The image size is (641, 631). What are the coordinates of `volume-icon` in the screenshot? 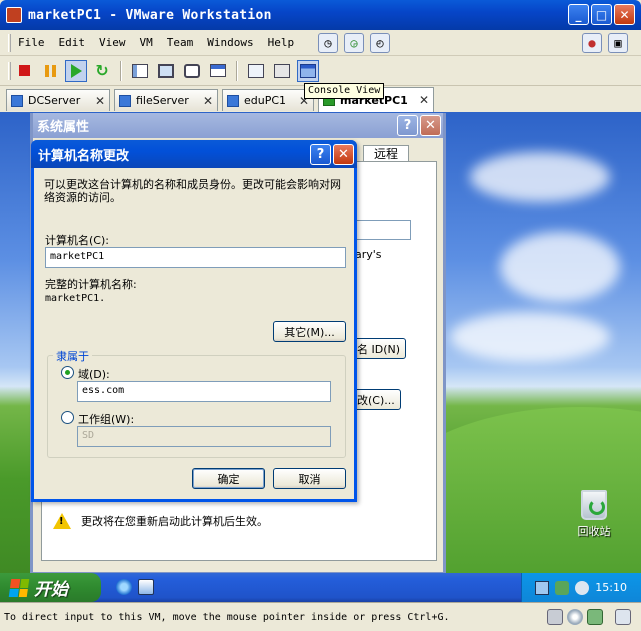 It's located at (582, 587).